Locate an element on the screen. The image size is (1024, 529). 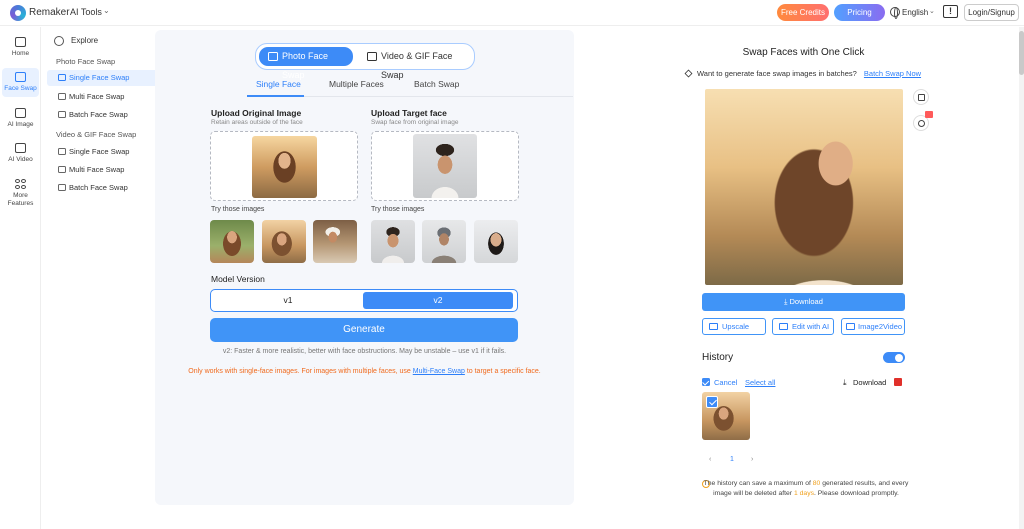
target-face-dropzone is located at coordinates (445, 166).